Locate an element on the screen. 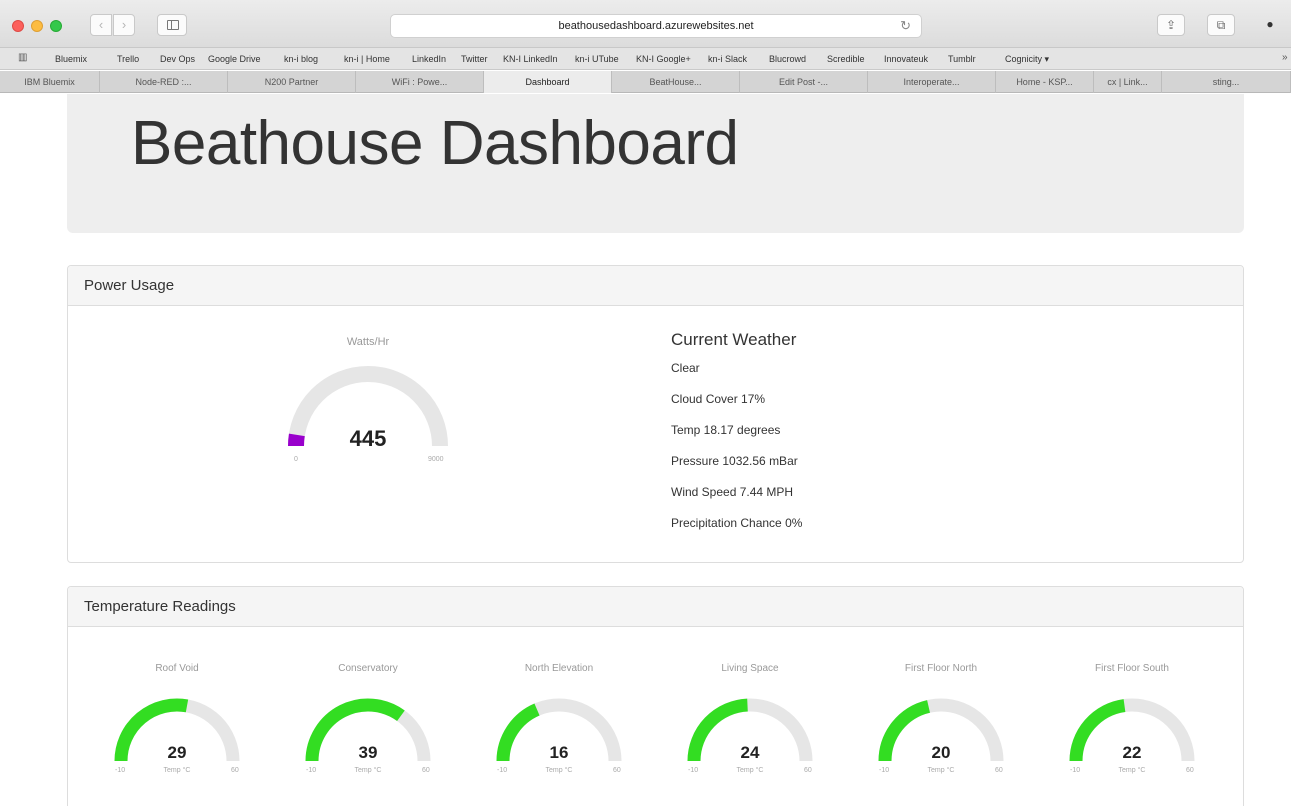  weather-cloud-cover: Cloud Cover 17% is located at coordinates (718, 399).